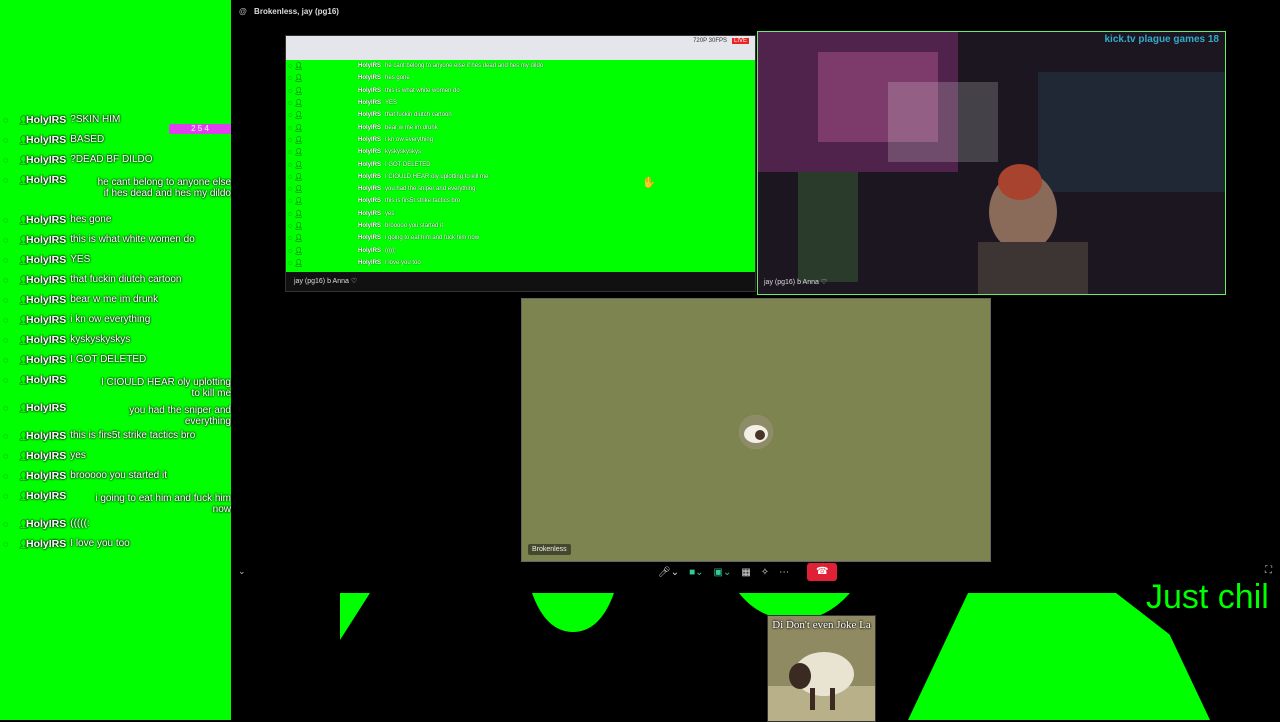  I want to click on screen-share-icon: ▣⌄, so click(723, 572).